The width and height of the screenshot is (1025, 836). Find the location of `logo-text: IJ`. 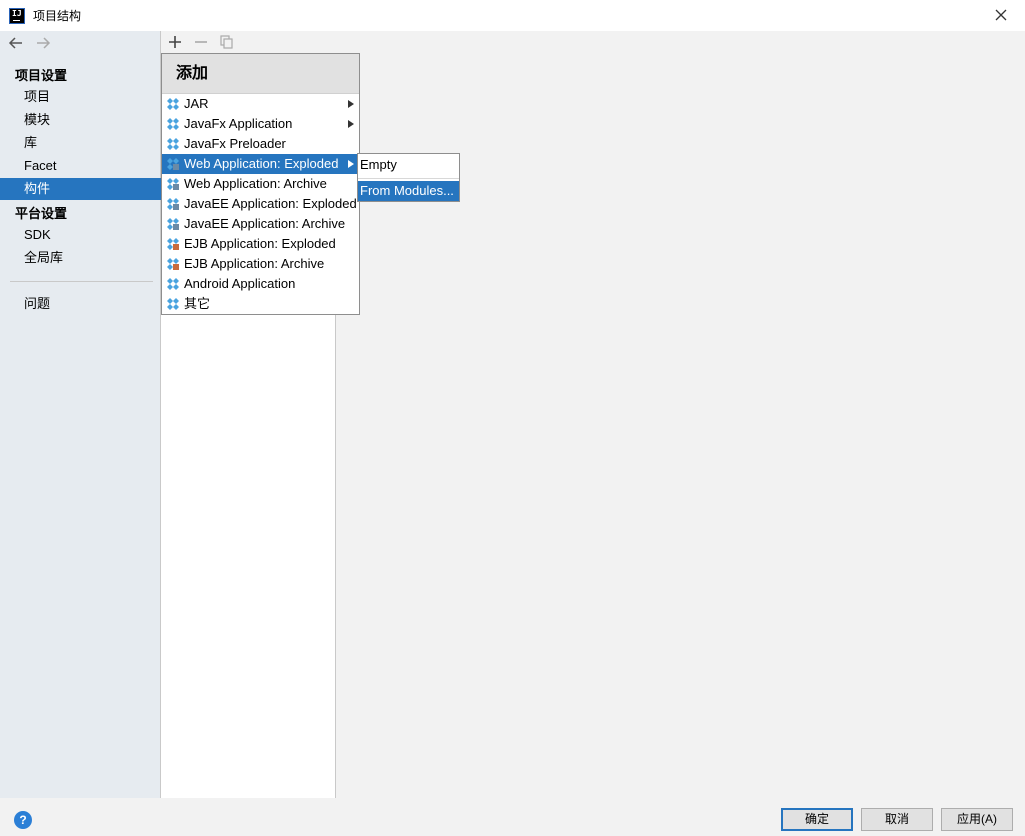

logo-text: IJ is located at coordinates (17, 13).